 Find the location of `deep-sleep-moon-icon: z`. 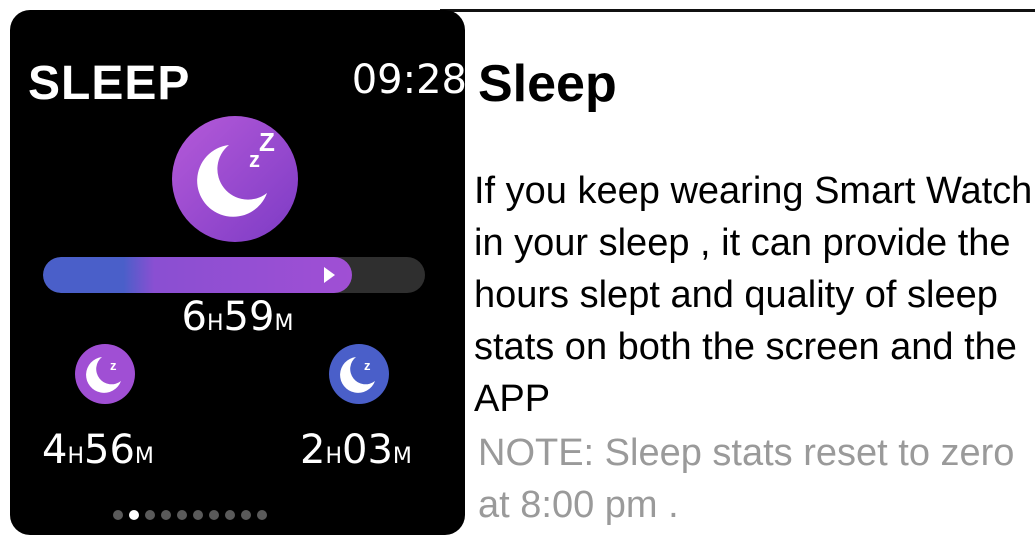

deep-sleep-moon-icon: z is located at coordinates (359, 374).